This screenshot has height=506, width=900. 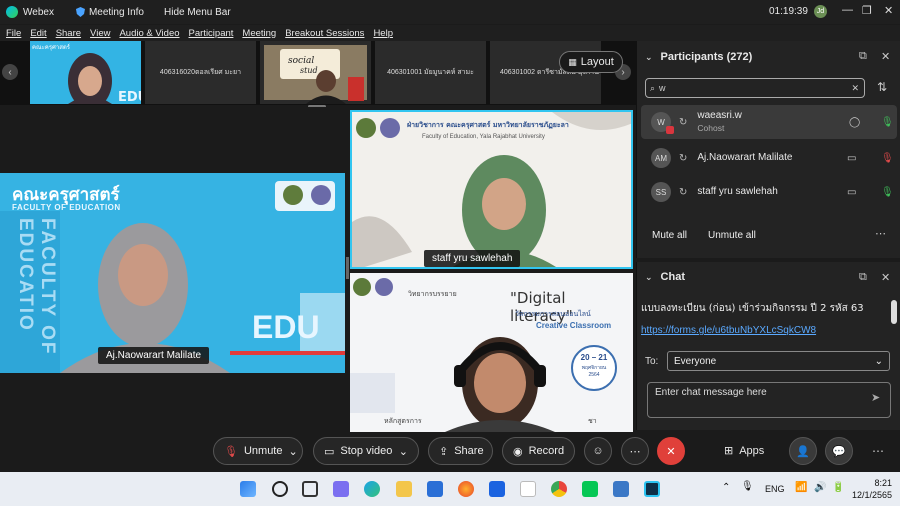 I want to click on clear-search-icon: ✕, so click(x=855, y=88).